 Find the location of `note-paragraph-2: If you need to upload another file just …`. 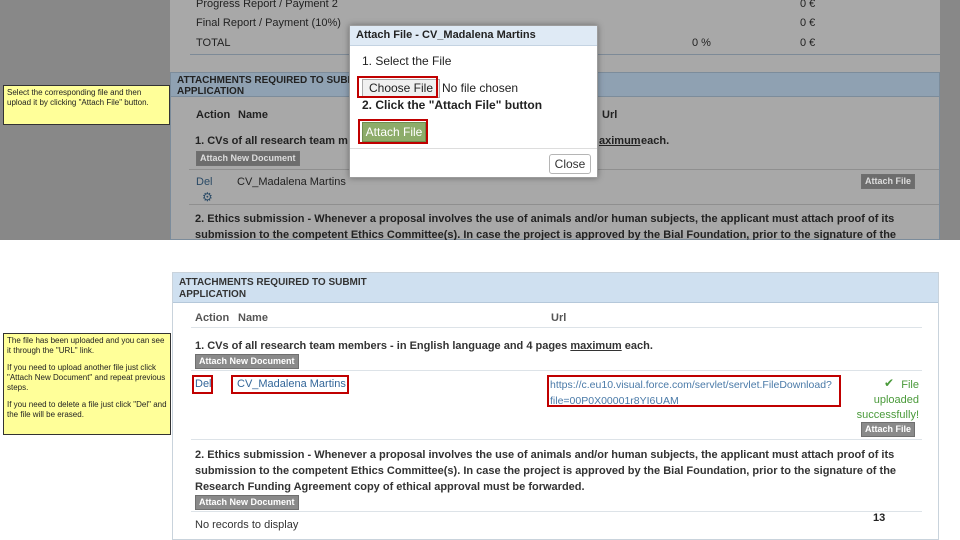

note-paragraph-2: If you need to upload another file just … is located at coordinates (86, 377).